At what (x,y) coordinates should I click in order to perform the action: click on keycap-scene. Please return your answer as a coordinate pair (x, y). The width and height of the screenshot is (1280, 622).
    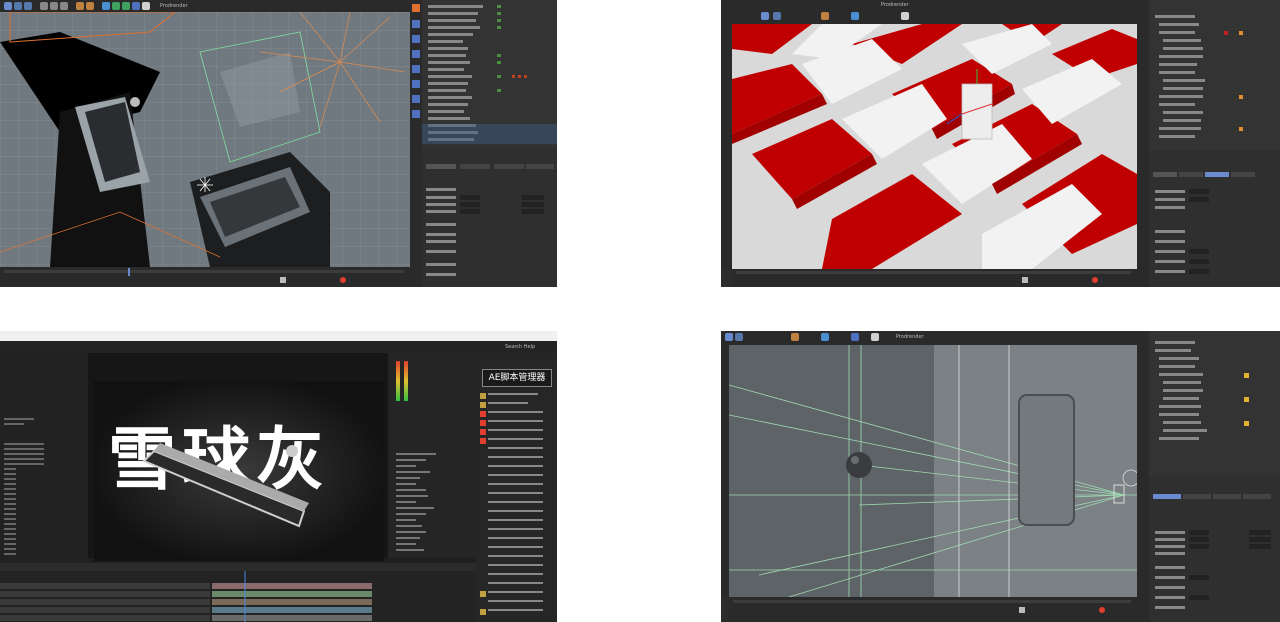
    Looking at the image, I should click on (934, 146).